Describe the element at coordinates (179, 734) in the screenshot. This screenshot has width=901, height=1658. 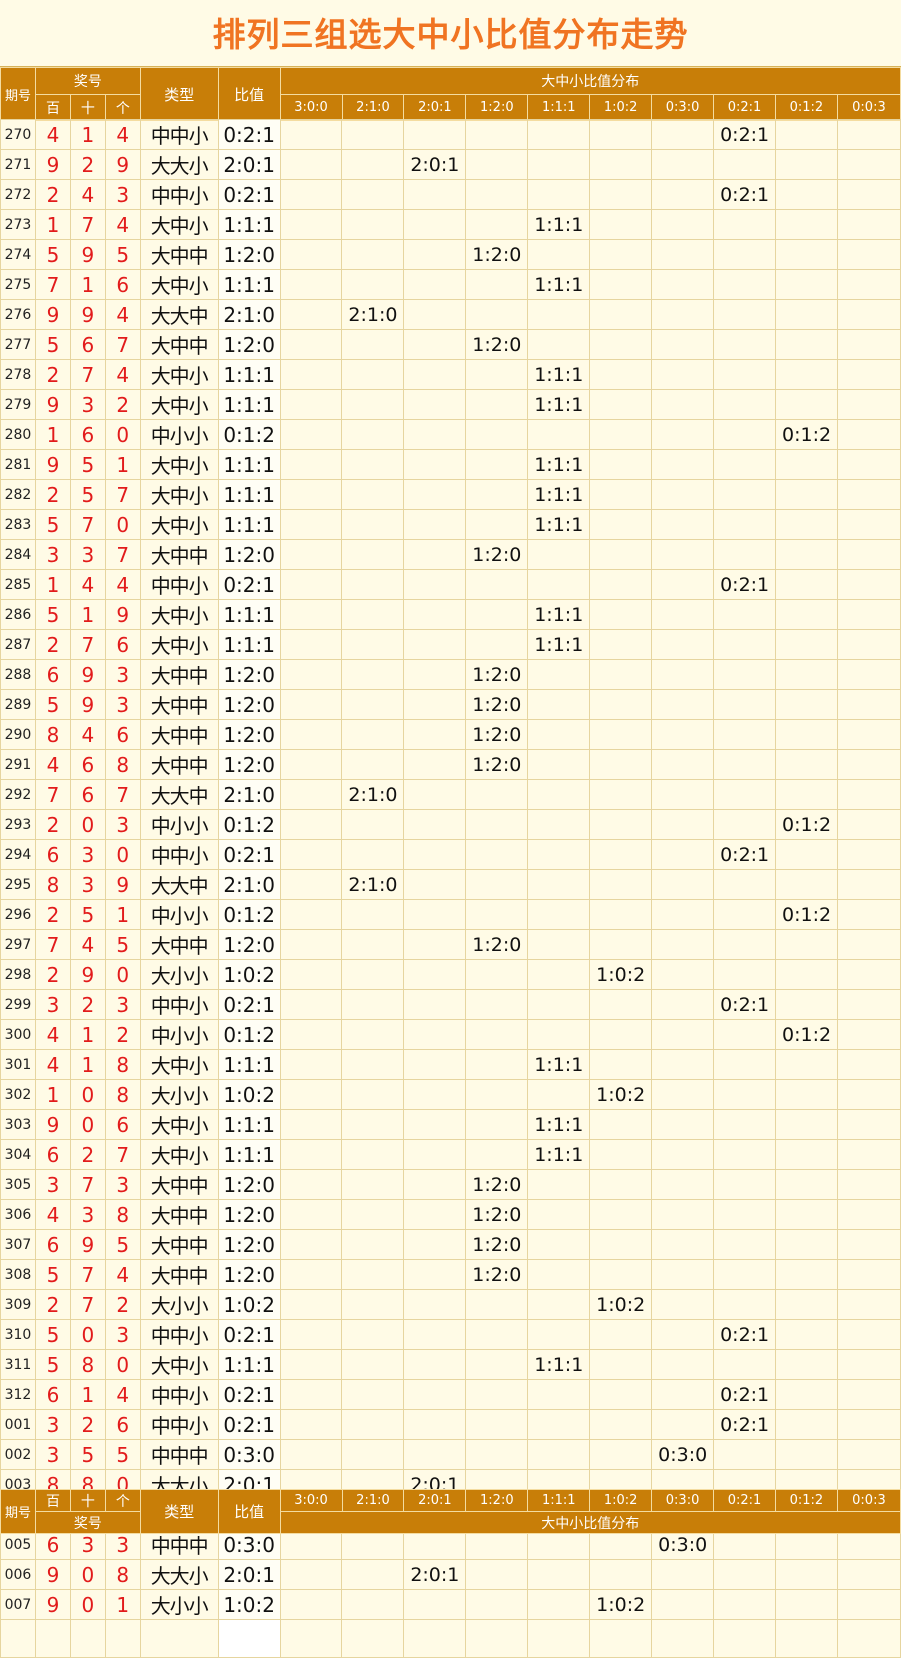
I see `type-cell: 大中中` at that location.